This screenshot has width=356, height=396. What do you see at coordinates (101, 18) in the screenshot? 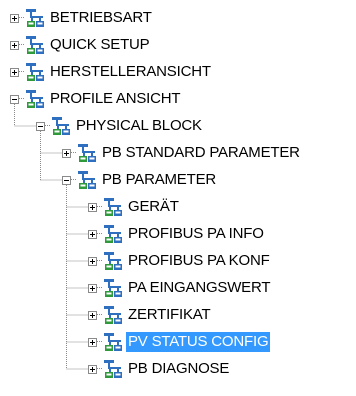
I see `tree-node-label: BETRIEBSART` at bounding box center [101, 18].